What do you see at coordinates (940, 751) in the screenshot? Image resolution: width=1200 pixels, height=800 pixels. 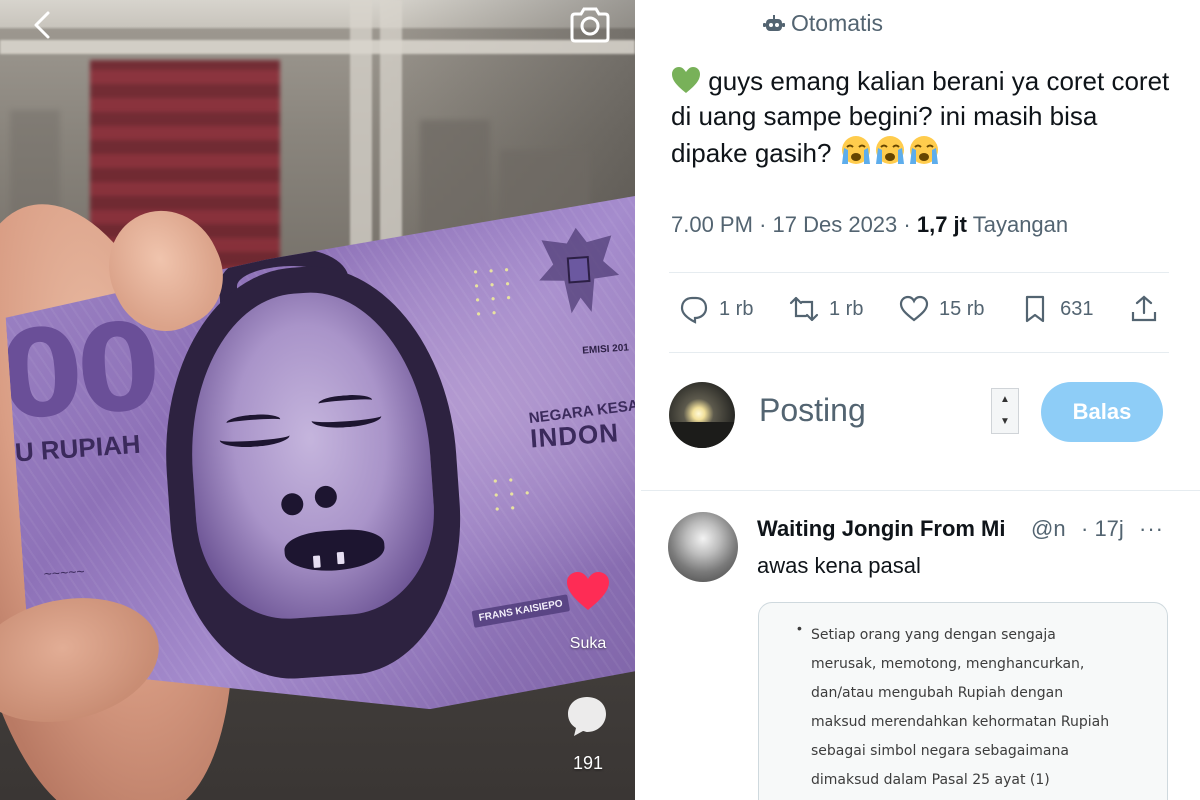 I see `quote-line: sebagai simbol negara sebagaimana` at bounding box center [940, 751].